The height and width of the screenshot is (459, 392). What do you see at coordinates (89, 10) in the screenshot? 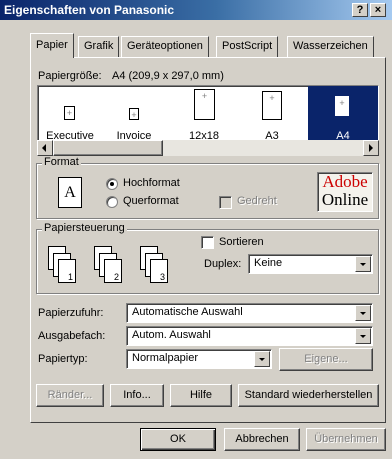
I see `window-title: Eigenschaften von Panasonic` at bounding box center [89, 10].